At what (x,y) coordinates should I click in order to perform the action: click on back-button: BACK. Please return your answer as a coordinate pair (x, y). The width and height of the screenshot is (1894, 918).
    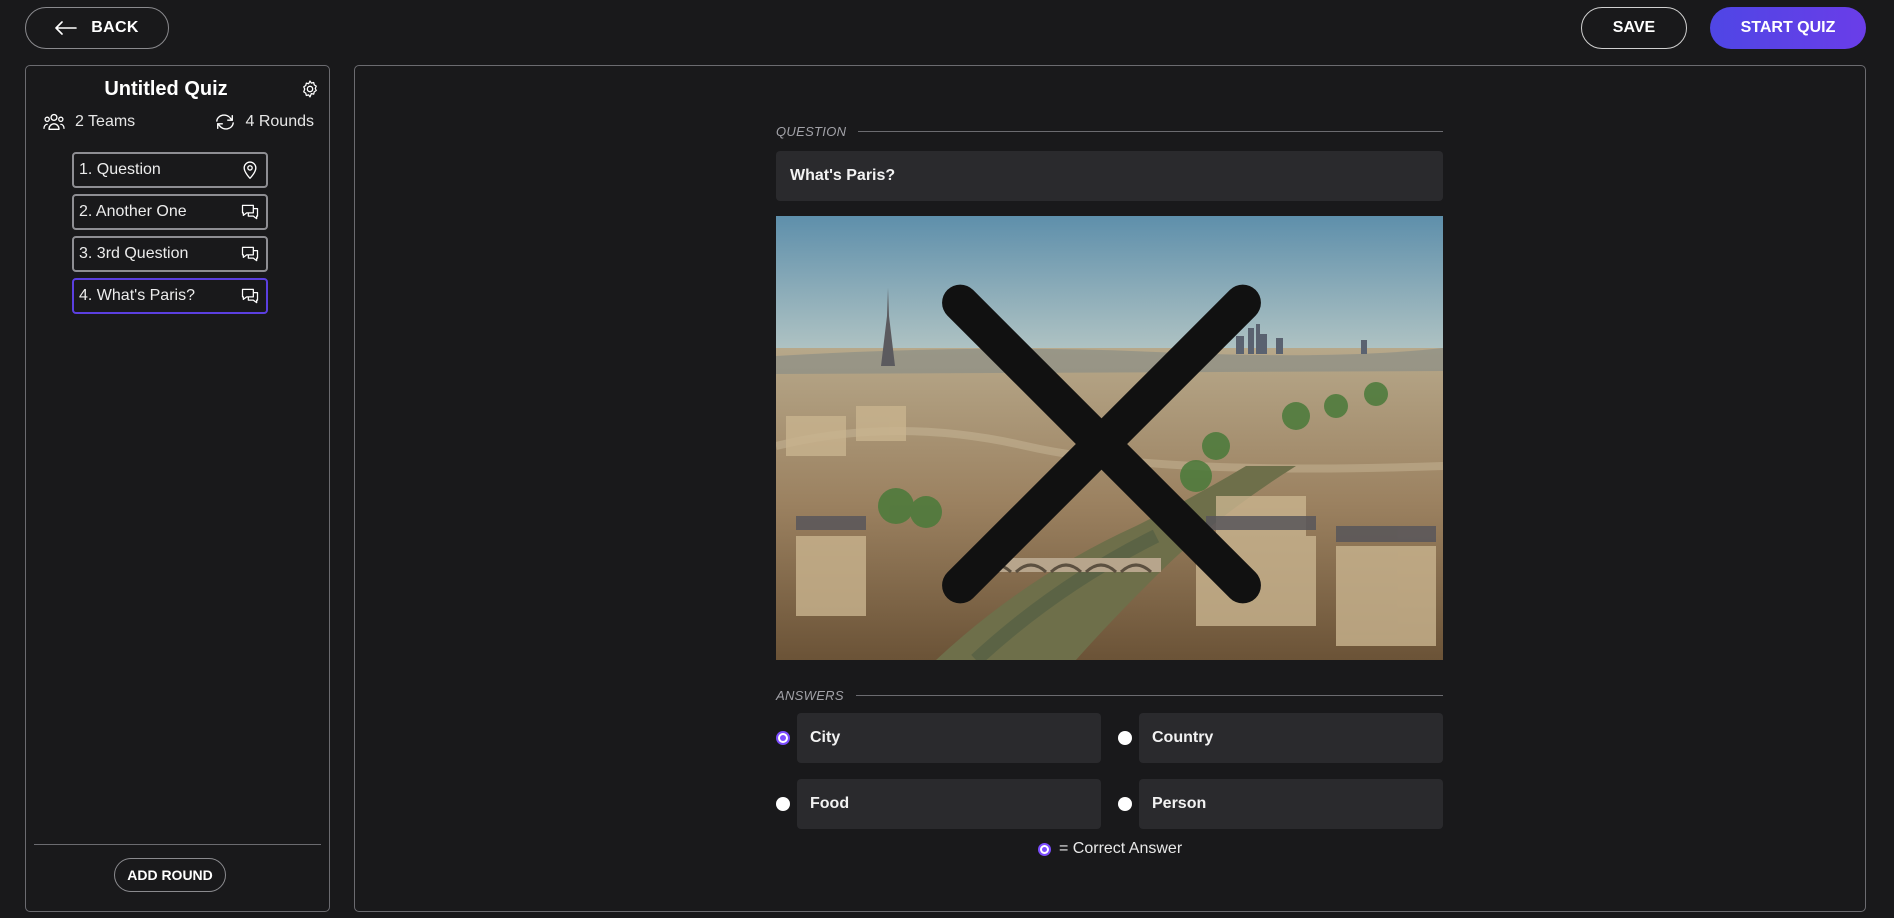
    Looking at the image, I should click on (97, 28).